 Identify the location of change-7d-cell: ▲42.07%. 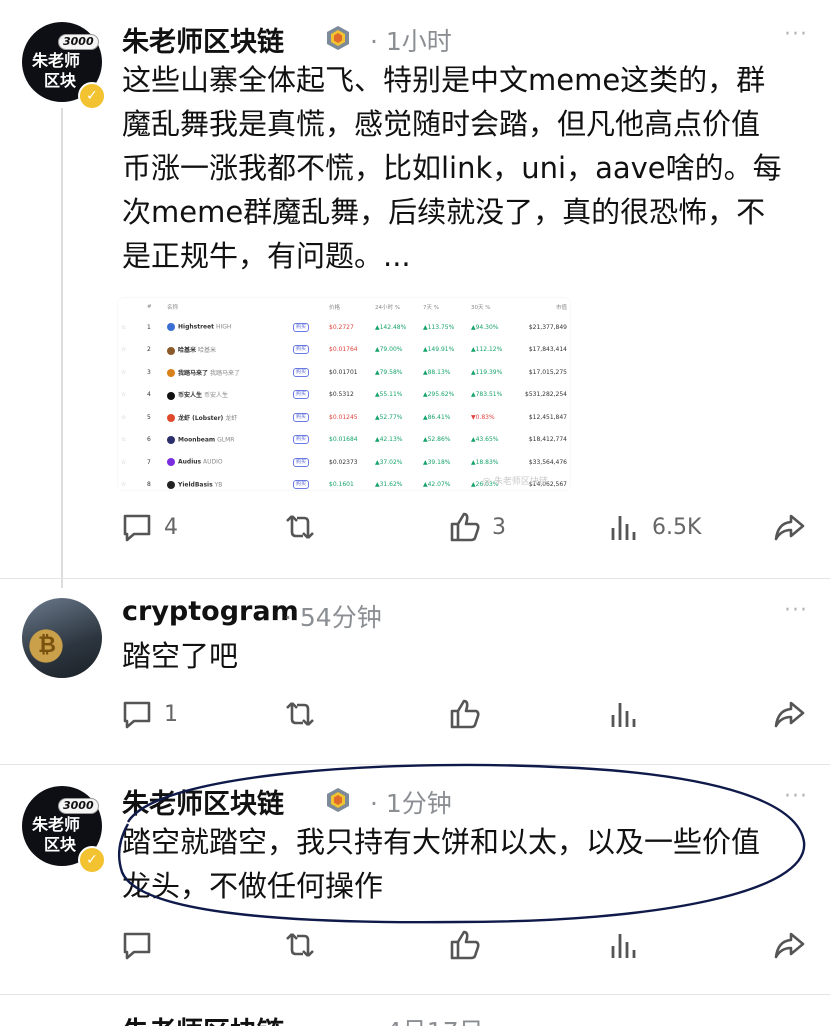
(437, 485).